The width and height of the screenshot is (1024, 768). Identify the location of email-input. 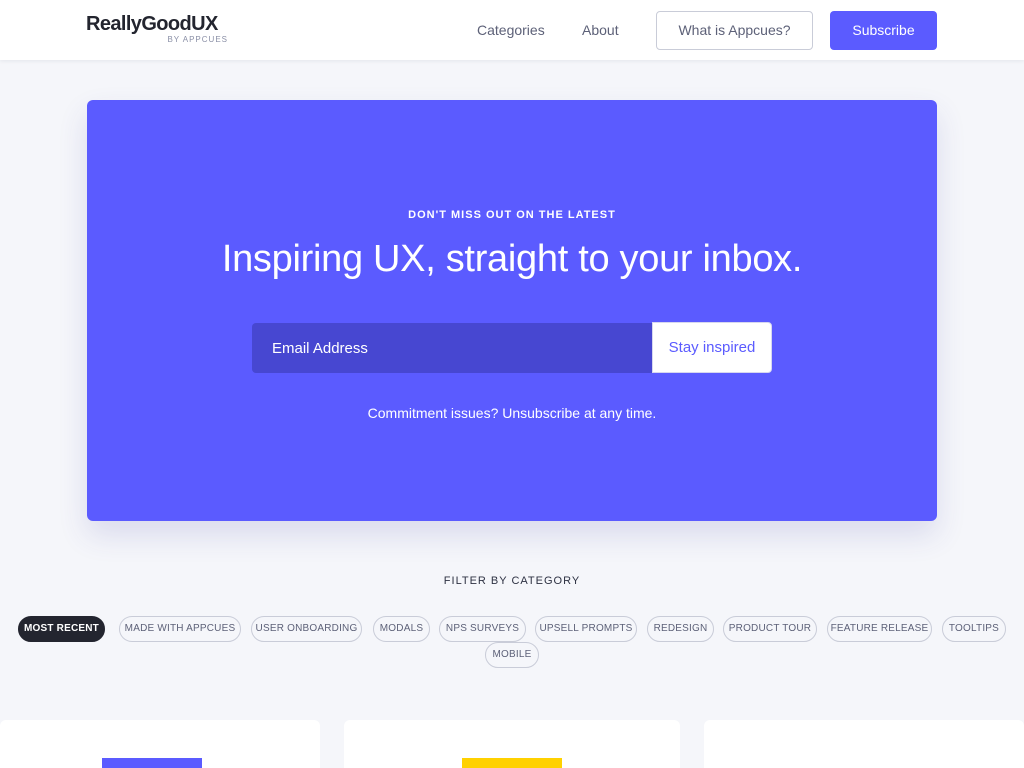
(452, 348).